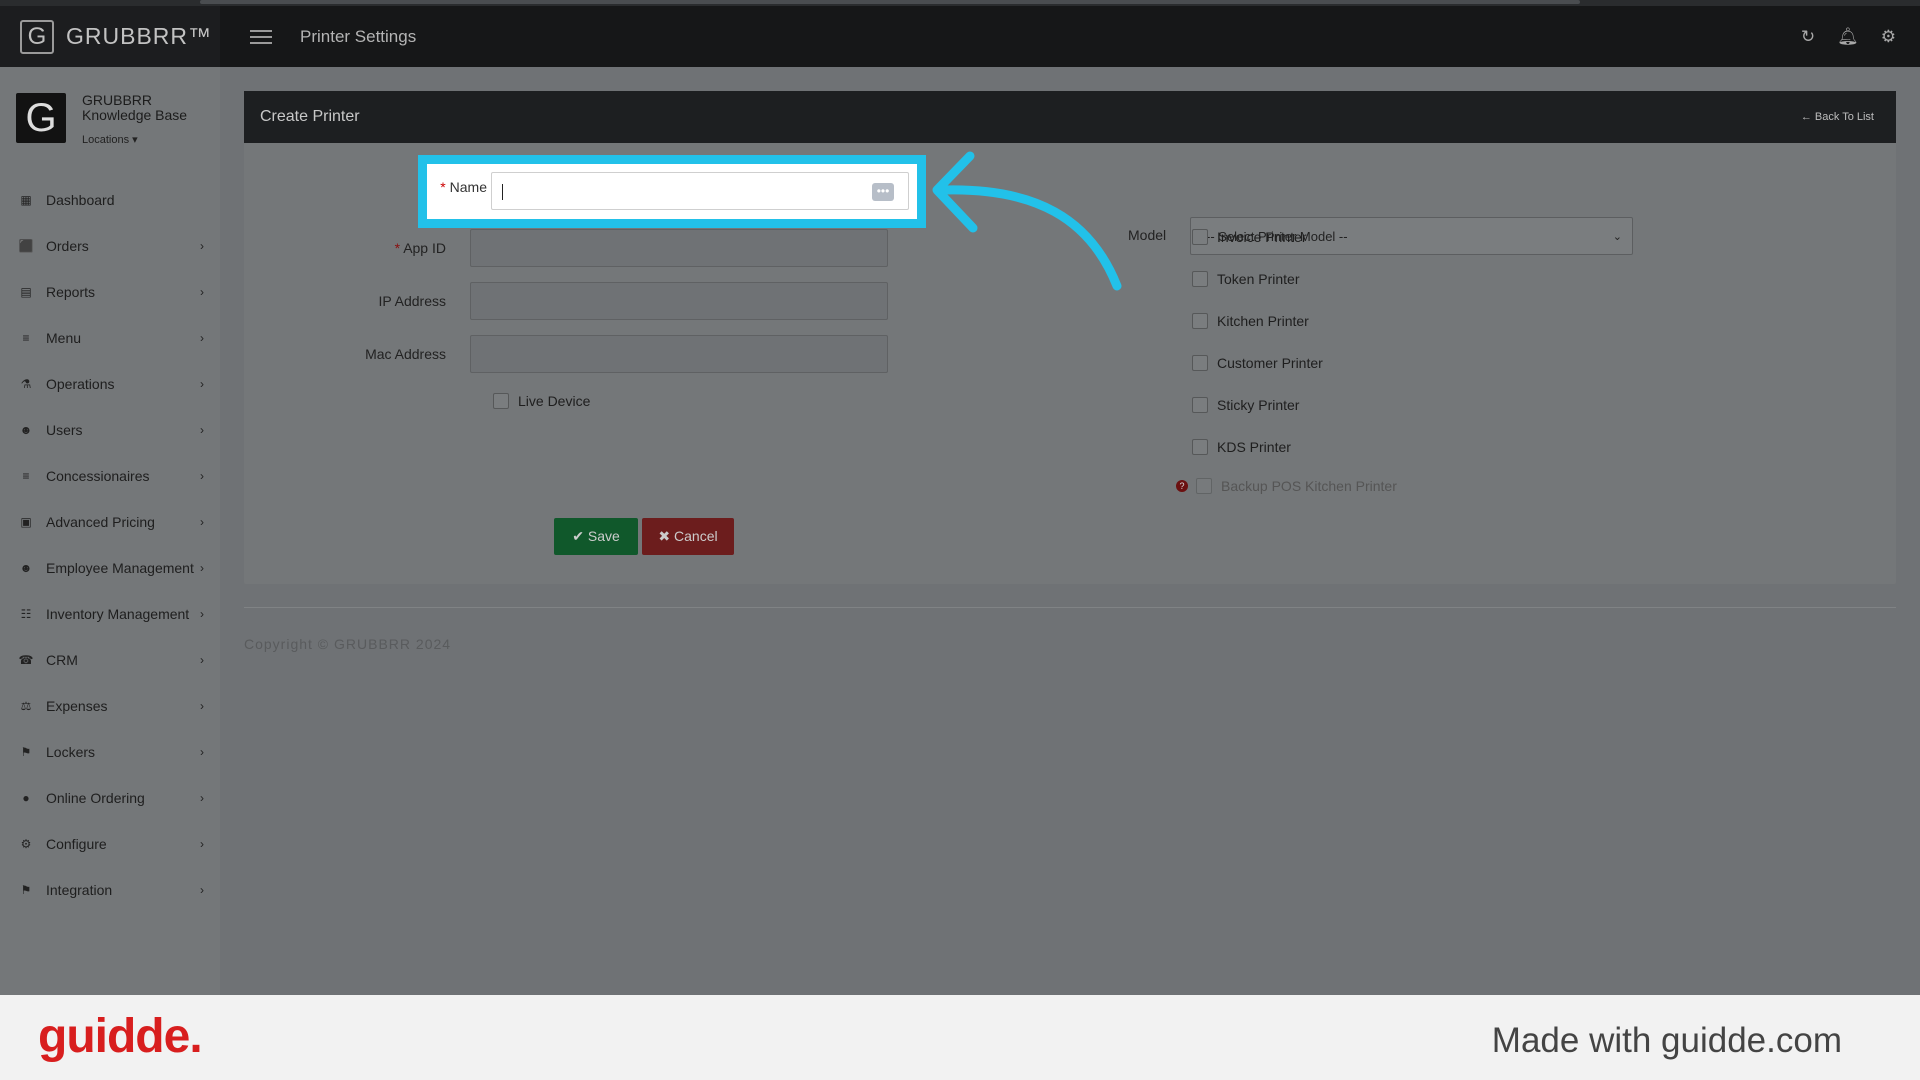 Image resolution: width=1920 pixels, height=1080 pixels. What do you see at coordinates (100, 522) in the screenshot?
I see `sidebar-item-label: Advanced Pricing` at bounding box center [100, 522].